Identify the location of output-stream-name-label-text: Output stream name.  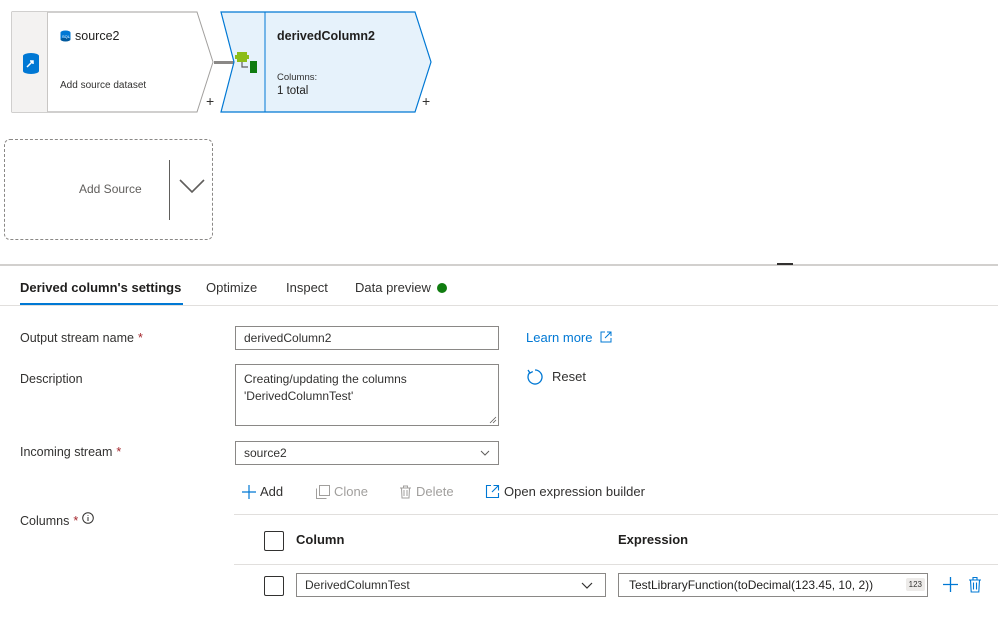
(77, 338).